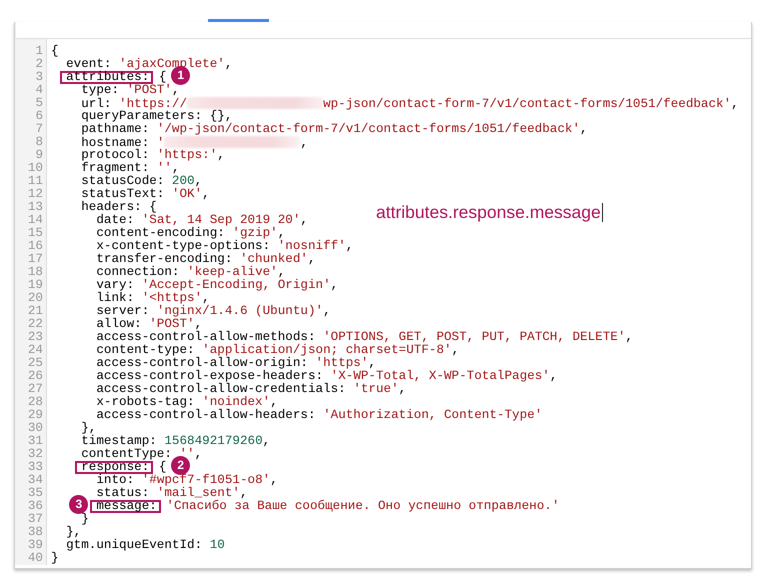  I want to click on code-text: access-control-expose-headers:, so click(209, 376).